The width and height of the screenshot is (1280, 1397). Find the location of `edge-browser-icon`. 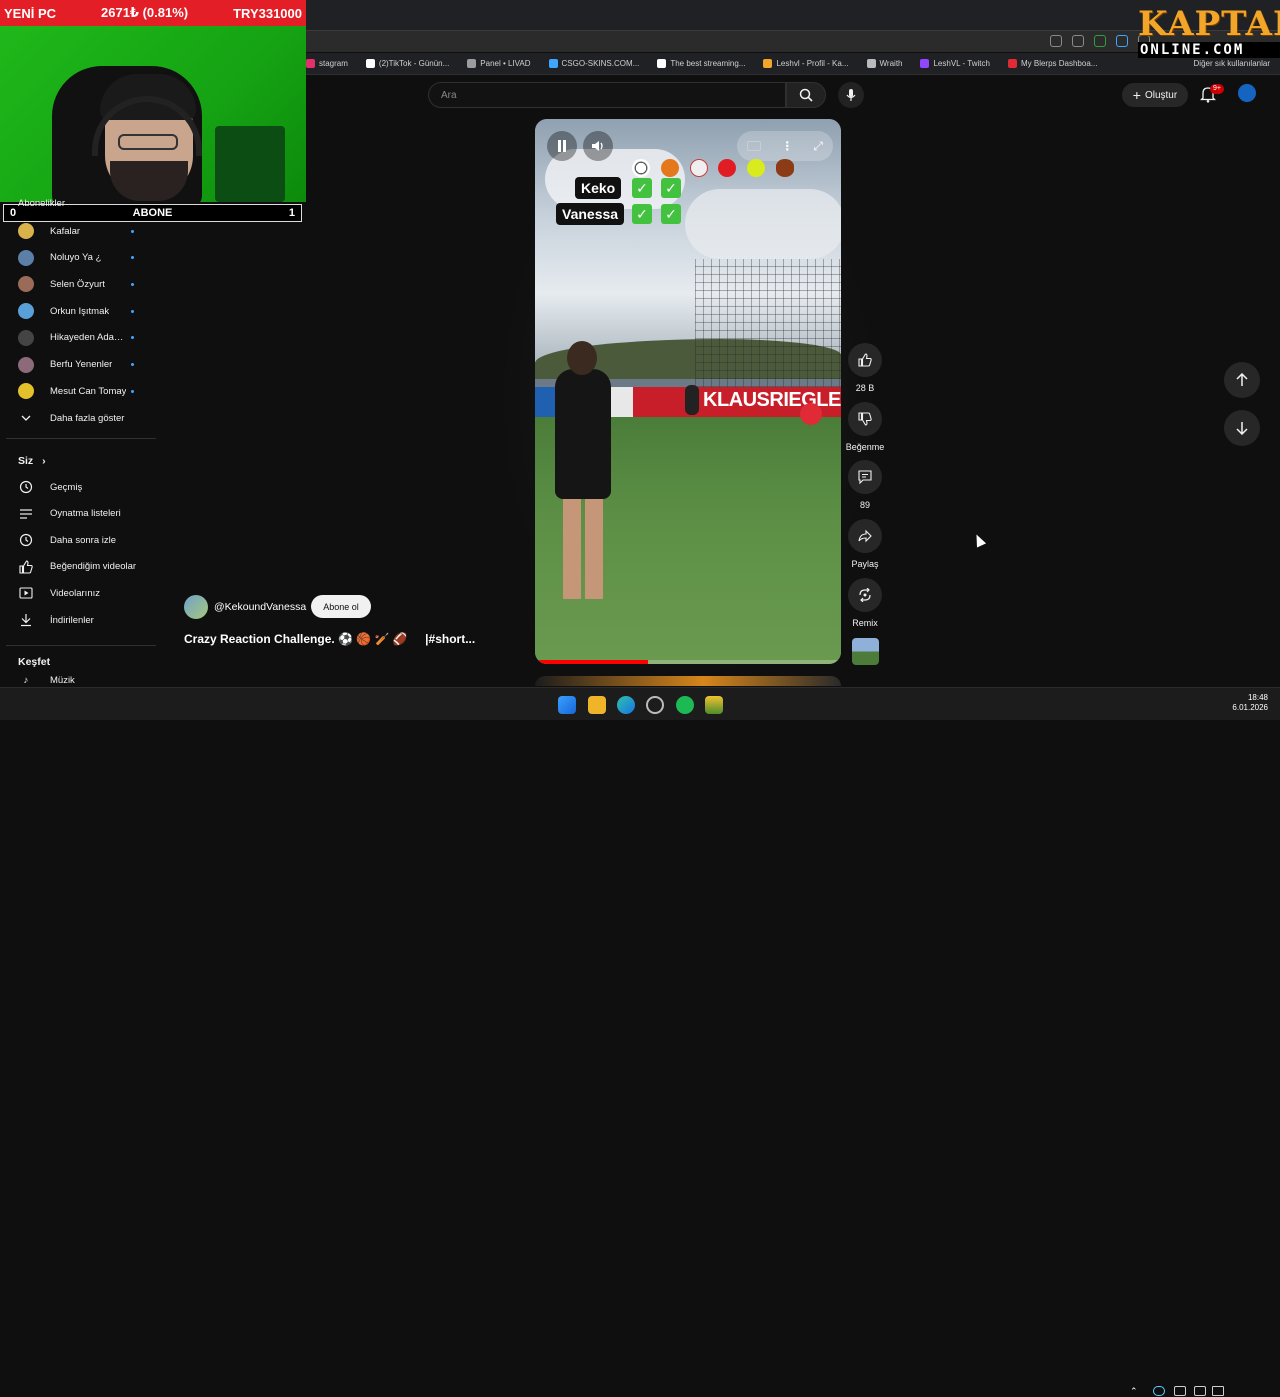

edge-browser-icon is located at coordinates (626, 705).